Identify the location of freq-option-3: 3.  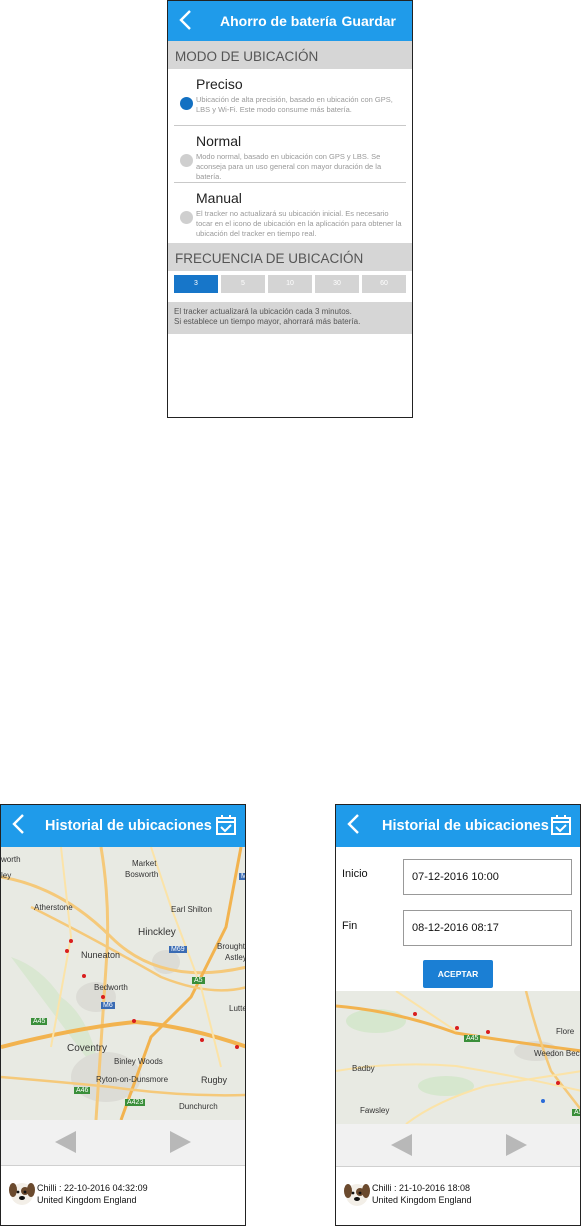
(196, 284).